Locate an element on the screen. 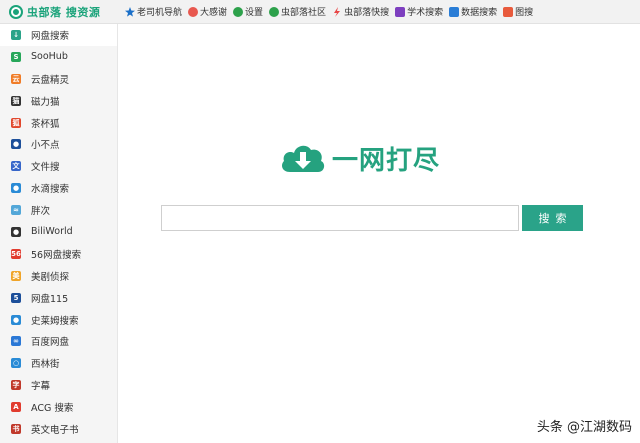 The height and width of the screenshot is (443, 640). brand: 虫部落 搜资源 is located at coordinates (62, 12).